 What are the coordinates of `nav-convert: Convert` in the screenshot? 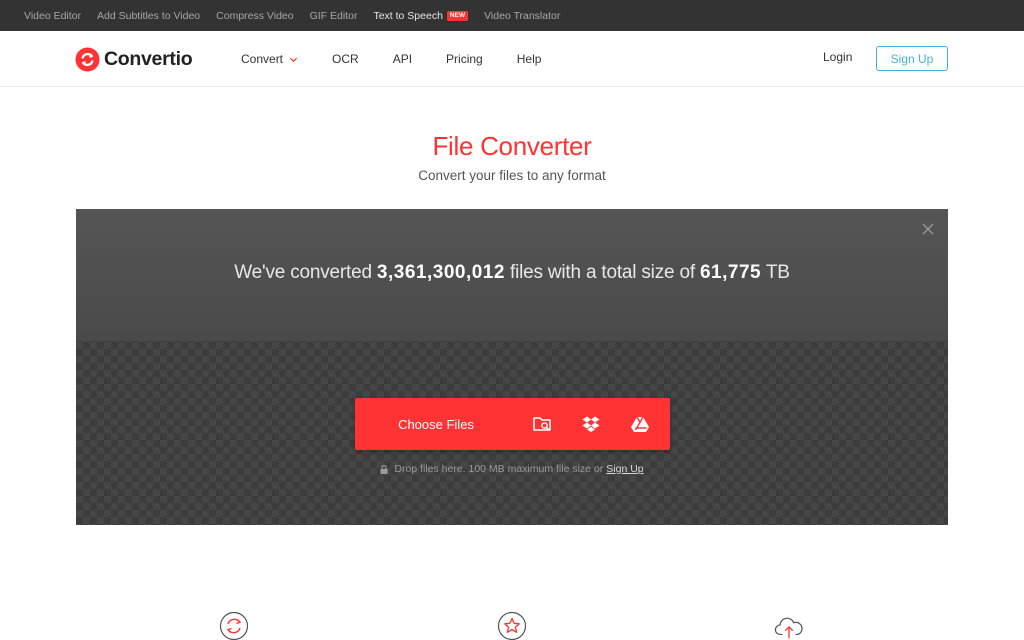 It's located at (269, 59).